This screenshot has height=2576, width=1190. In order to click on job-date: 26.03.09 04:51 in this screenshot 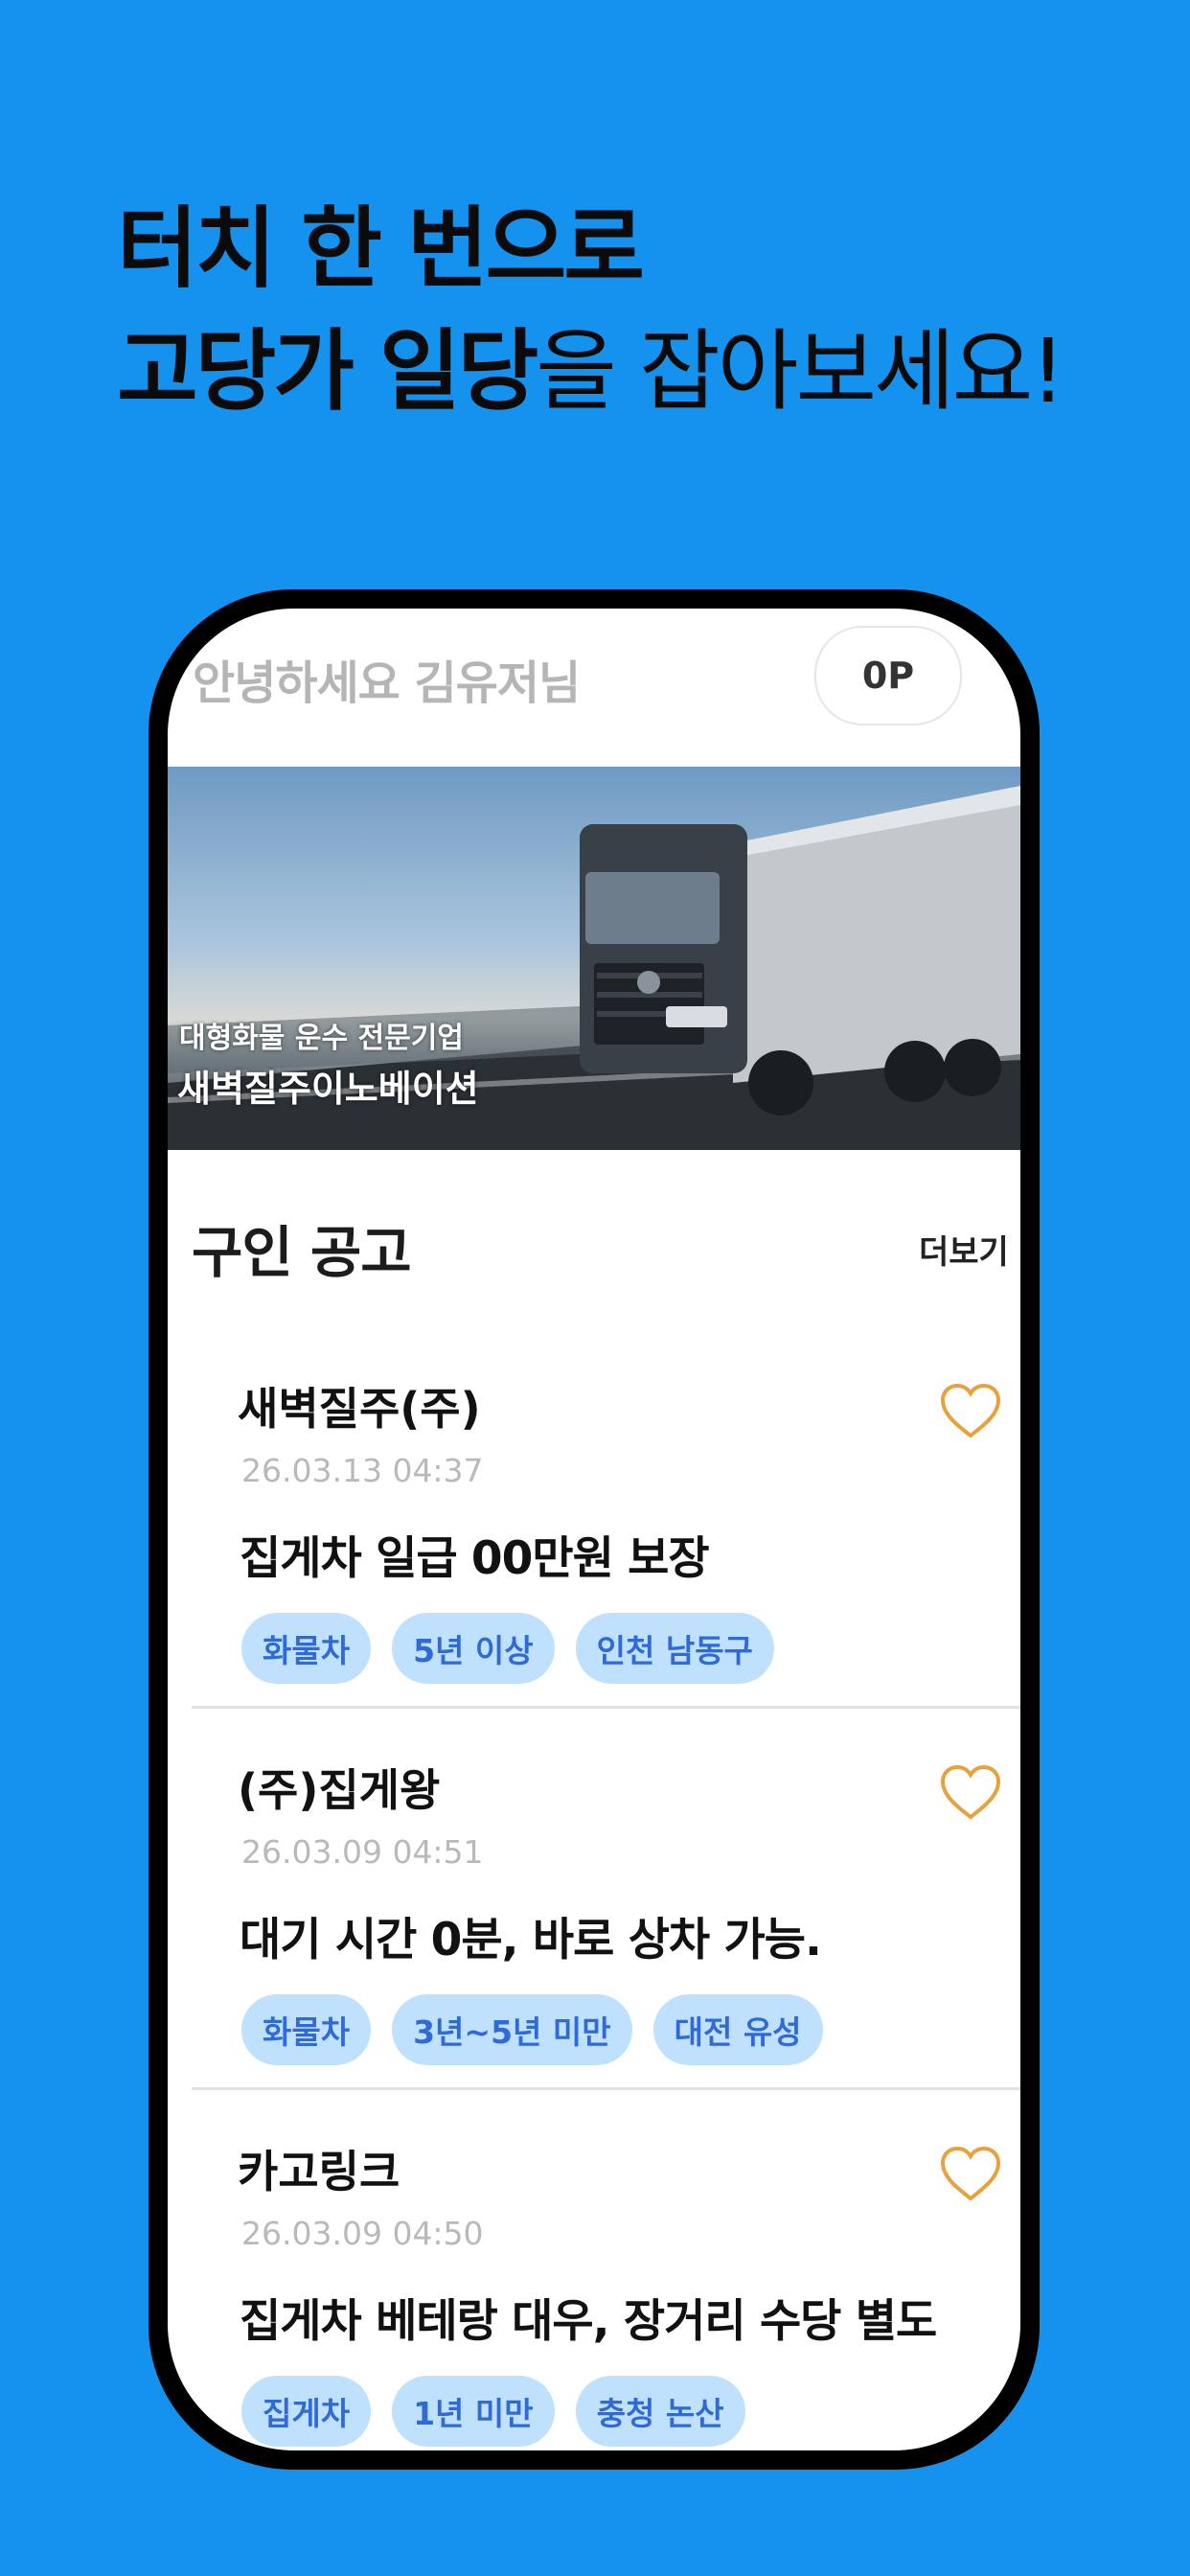, I will do `click(363, 1852)`.